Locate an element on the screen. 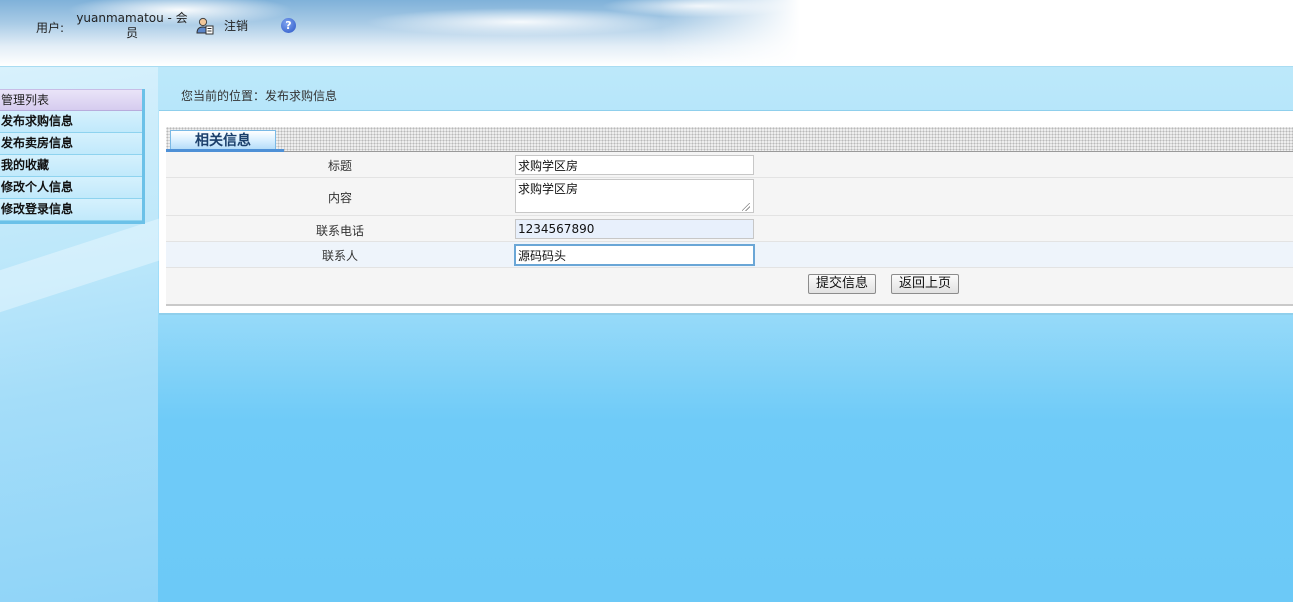 The height and width of the screenshot is (602, 1293). resize-grip-icon is located at coordinates (746, 207).